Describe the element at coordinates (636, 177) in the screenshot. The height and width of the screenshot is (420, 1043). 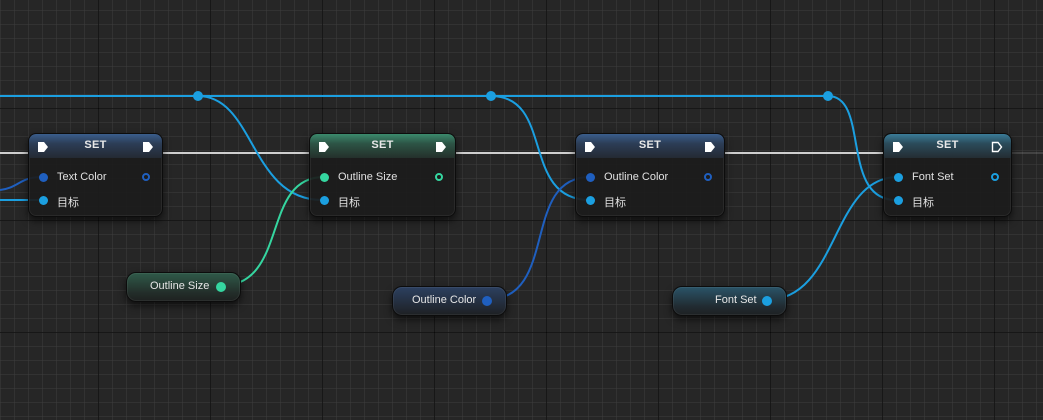
I see `pin-label: Outline Color` at that location.